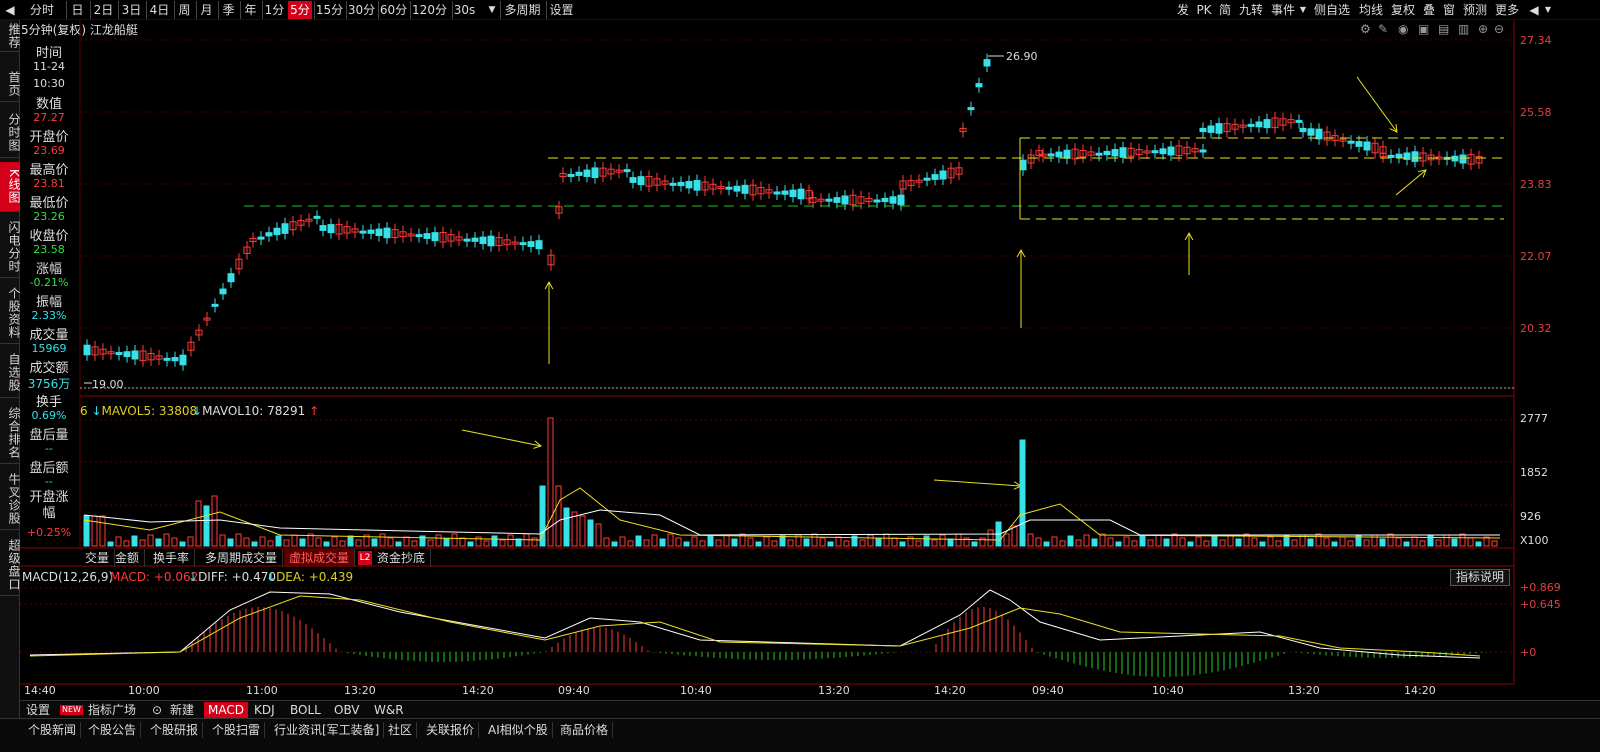 This screenshot has width=1600, height=752. Describe the element at coordinates (128, 558) in the screenshot. I see `vol-tab-amount: 金额` at that location.